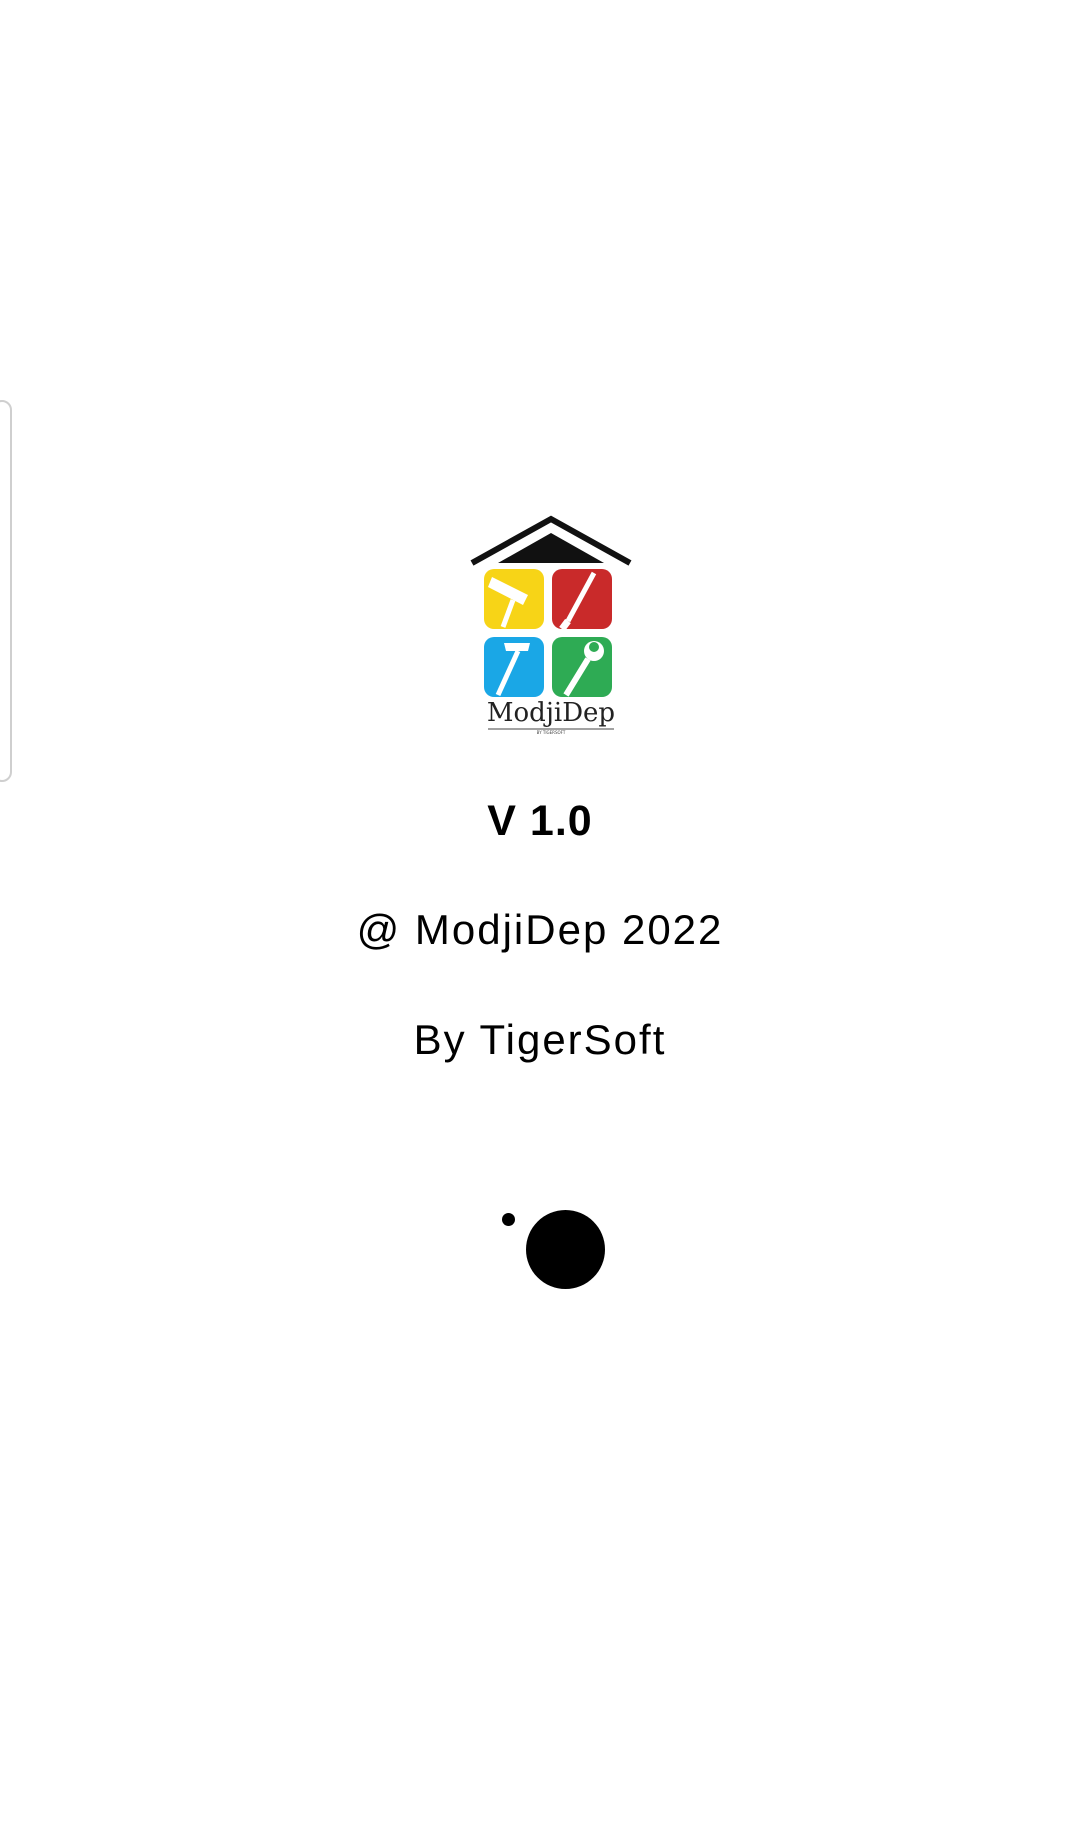  Describe the element at coordinates (540, 821) in the screenshot. I see `app-version: V 1.0` at that location.